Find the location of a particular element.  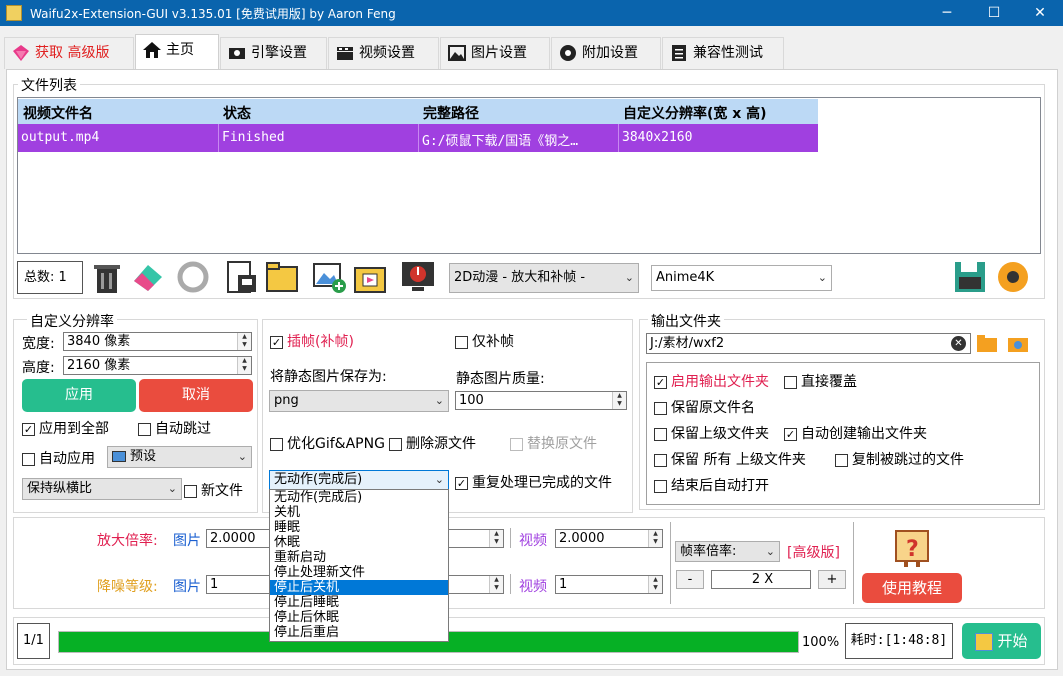

settings-icon is located at coordinates (1013, 277).